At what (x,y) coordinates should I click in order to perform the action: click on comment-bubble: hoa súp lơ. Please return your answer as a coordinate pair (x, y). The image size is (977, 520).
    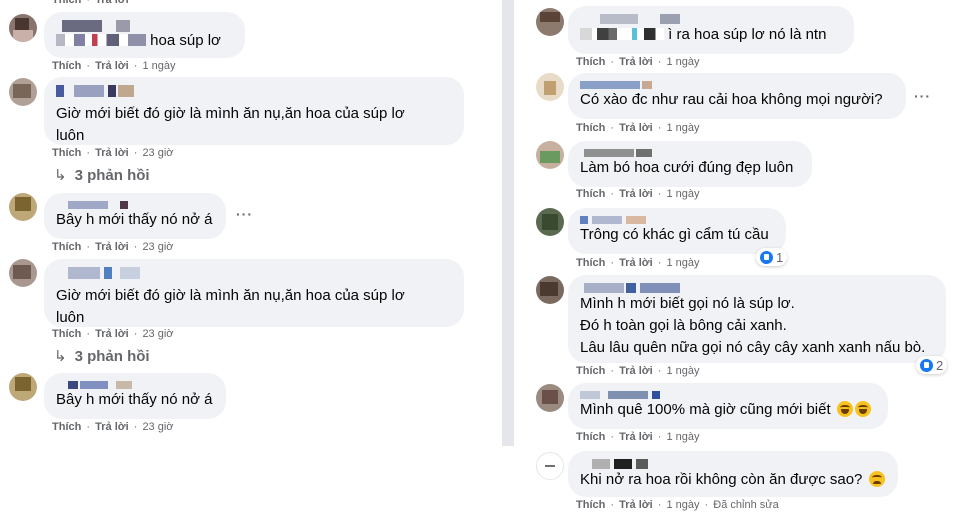
    Looking at the image, I should click on (144, 35).